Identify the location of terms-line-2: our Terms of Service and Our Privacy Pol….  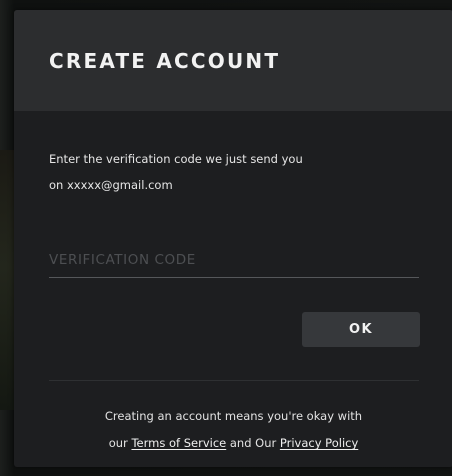
(233, 443).